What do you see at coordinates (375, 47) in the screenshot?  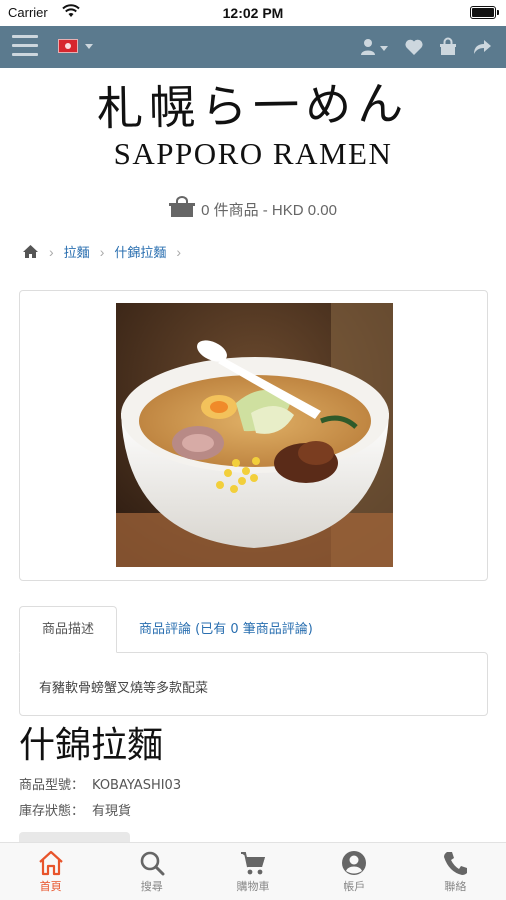 I see `user-icon` at bounding box center [375, 47].